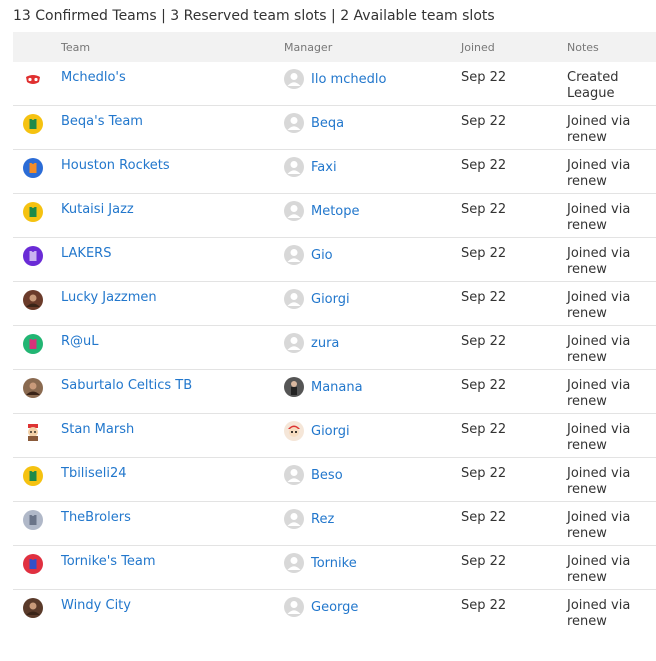 The width and height of the screenshot is (656, 661). Describe the element at coordinates (327, 123) in the screenshot. I see `manager-name: Beqa` at that location.